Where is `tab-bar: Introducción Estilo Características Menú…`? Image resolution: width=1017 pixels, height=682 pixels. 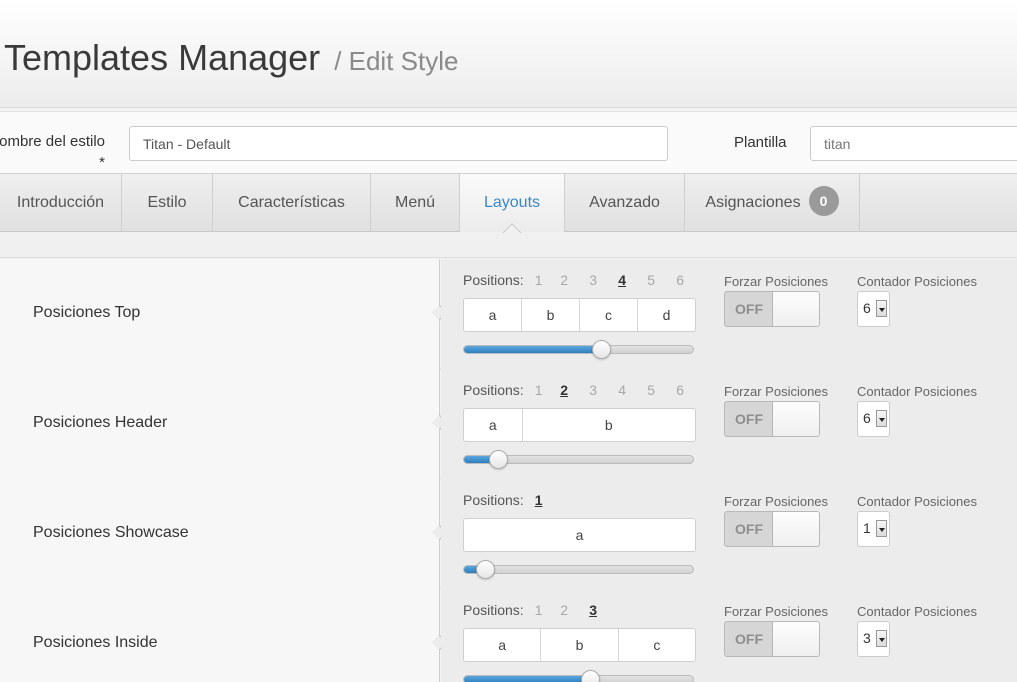 tab-bar: Introducción Estilo Características Menú… is located at coordinates (508, 208).